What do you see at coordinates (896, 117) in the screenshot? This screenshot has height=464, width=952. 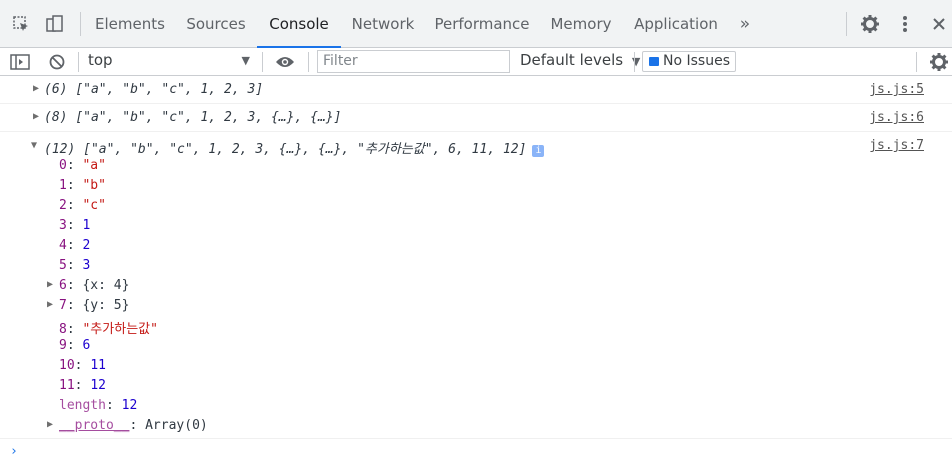 I see `source-link: js.js:6` at bounding box center [896, 117].